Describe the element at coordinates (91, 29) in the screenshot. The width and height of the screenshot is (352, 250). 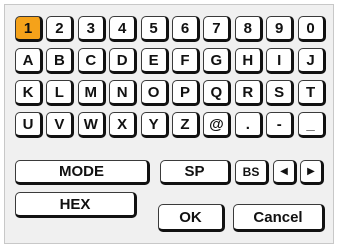
I see `char-key: 3` at that location.